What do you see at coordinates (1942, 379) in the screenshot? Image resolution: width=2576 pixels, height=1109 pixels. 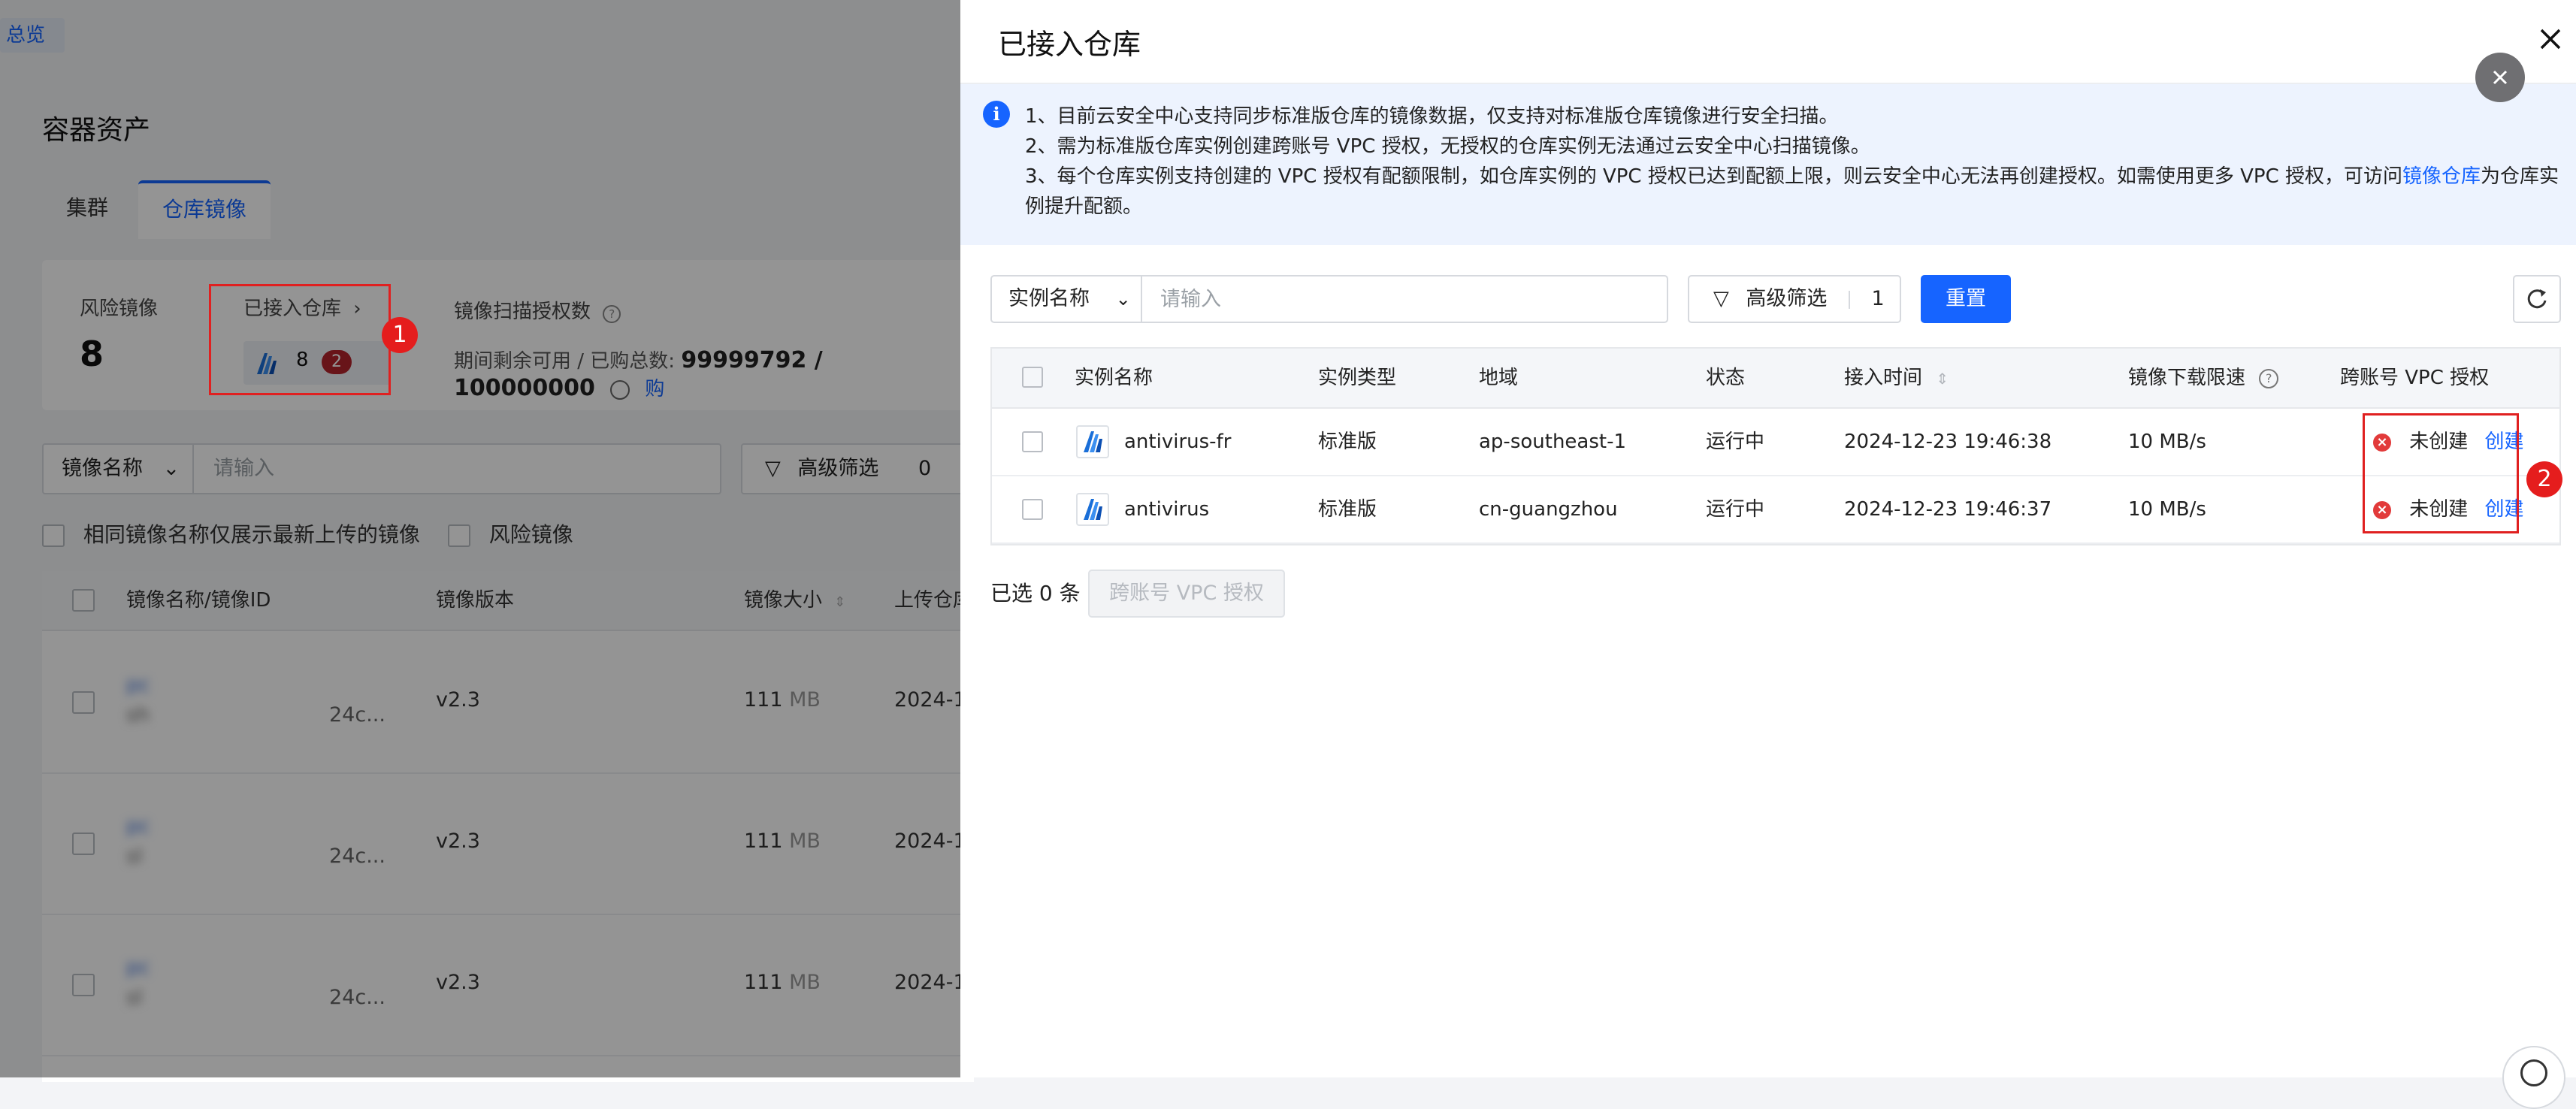 I see `sort-icon: ⇕` at bounding box center [1942, 379].